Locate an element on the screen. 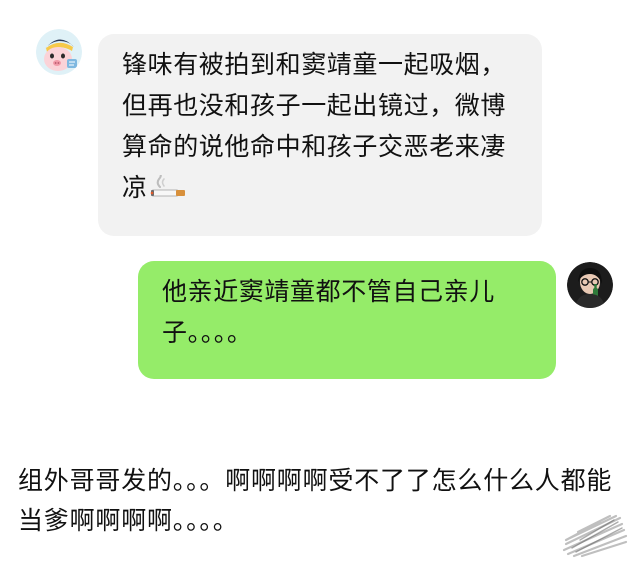  scribble-watermark-icon is located at coordinates (595, 534).